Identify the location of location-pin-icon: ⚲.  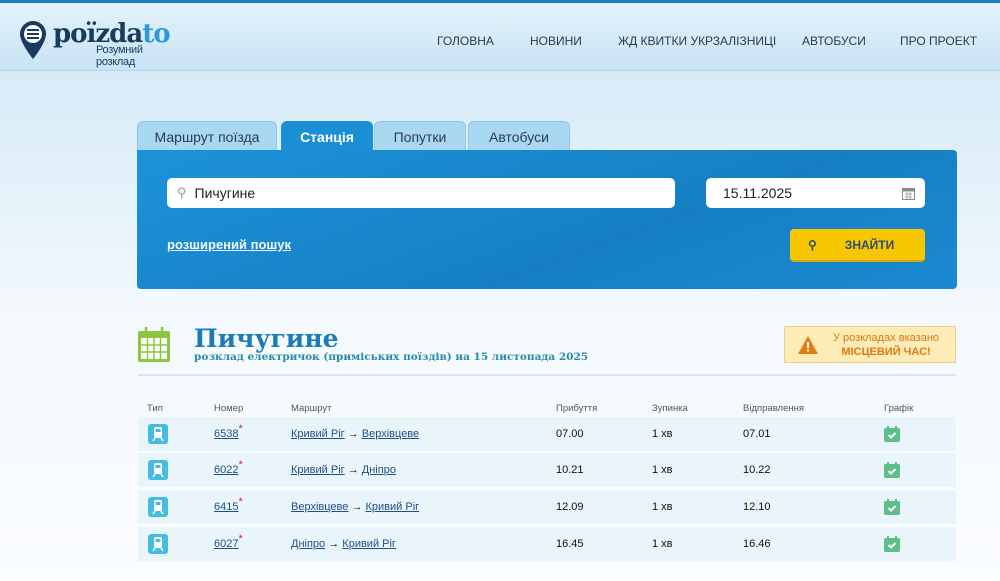
(182, 192).